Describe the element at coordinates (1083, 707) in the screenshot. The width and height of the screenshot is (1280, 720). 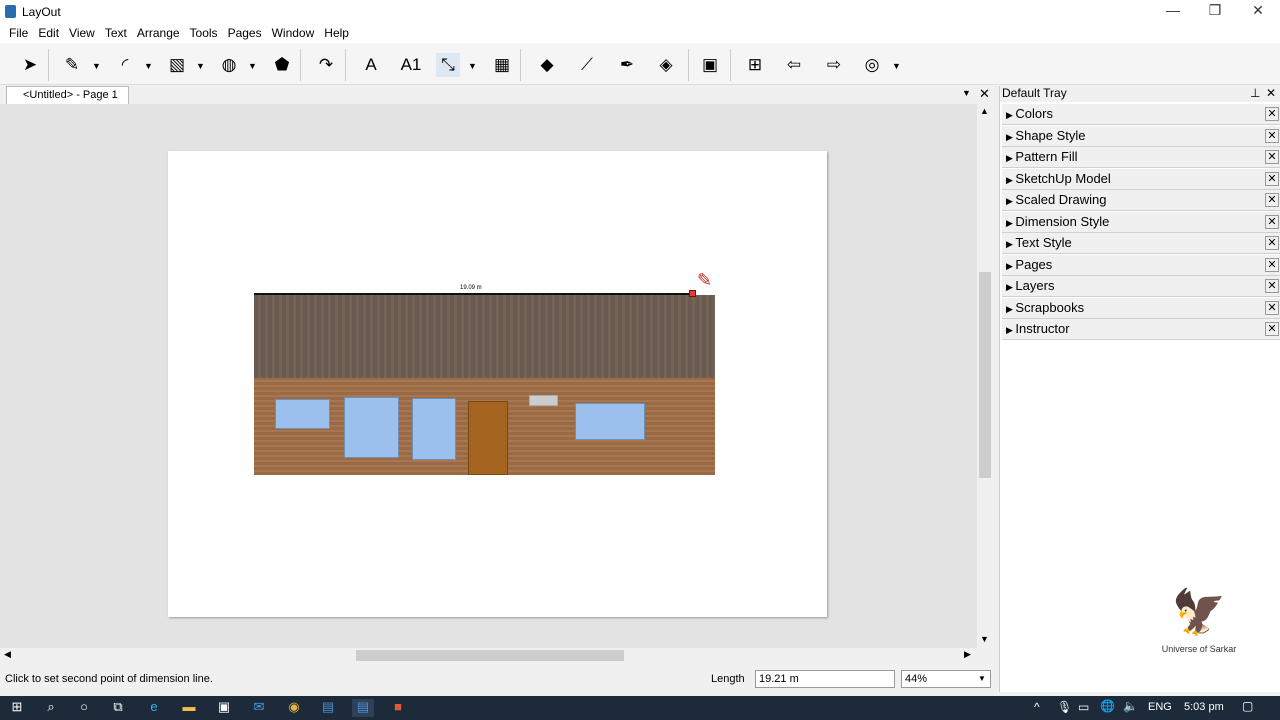
I see `battery-icon: ▭` at that location.